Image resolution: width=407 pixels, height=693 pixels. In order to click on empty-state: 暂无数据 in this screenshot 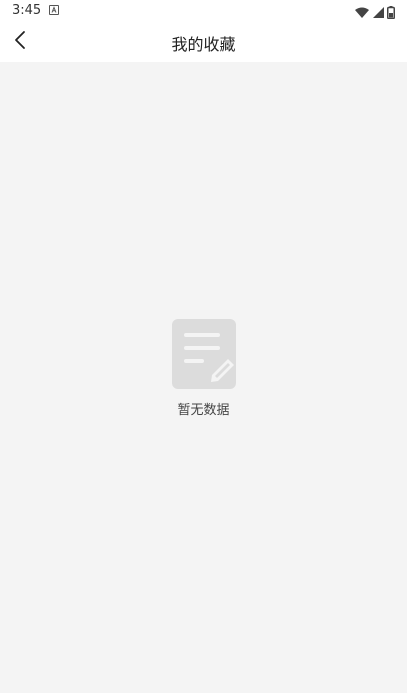, I will do `click(203, 368)`.